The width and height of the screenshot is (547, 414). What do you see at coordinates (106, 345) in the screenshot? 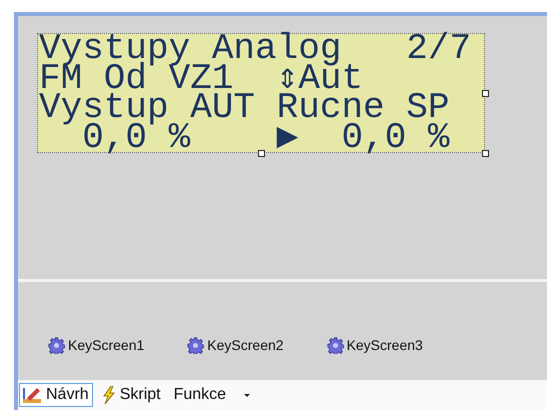
I see `component-label: KeyScreen1` at bounding box center [106, 345].